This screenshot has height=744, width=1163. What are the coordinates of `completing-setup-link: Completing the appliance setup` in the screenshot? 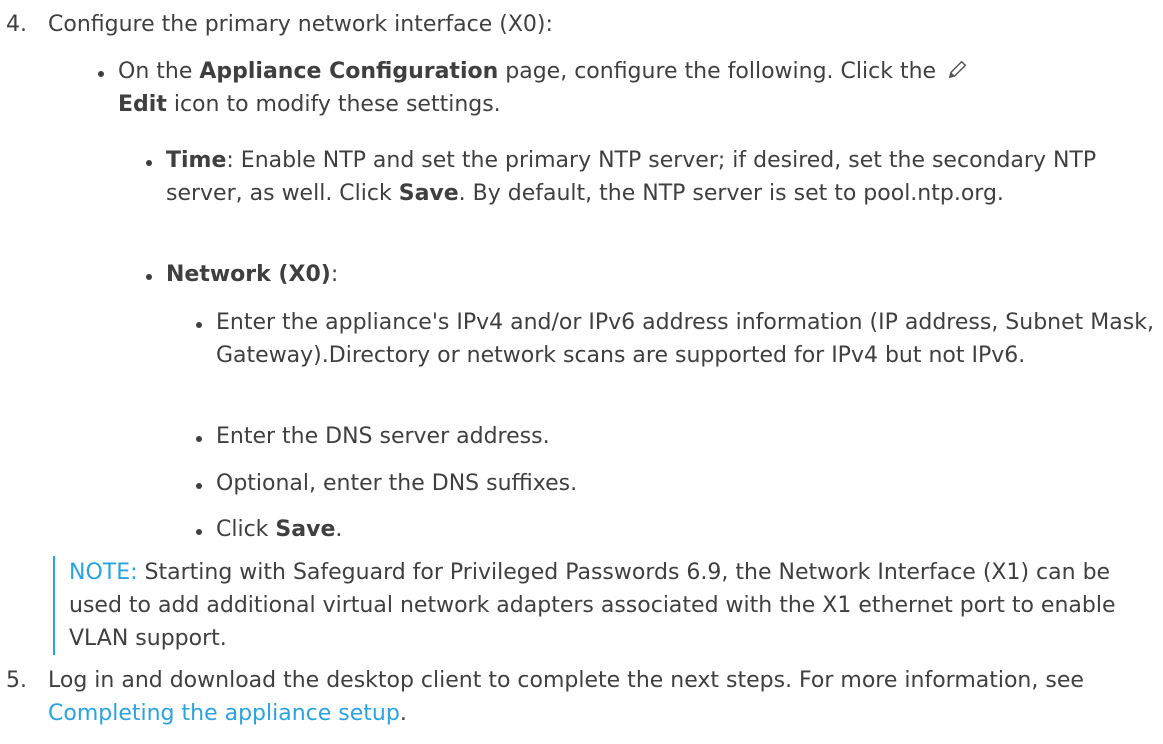 It's located at (224, 713).